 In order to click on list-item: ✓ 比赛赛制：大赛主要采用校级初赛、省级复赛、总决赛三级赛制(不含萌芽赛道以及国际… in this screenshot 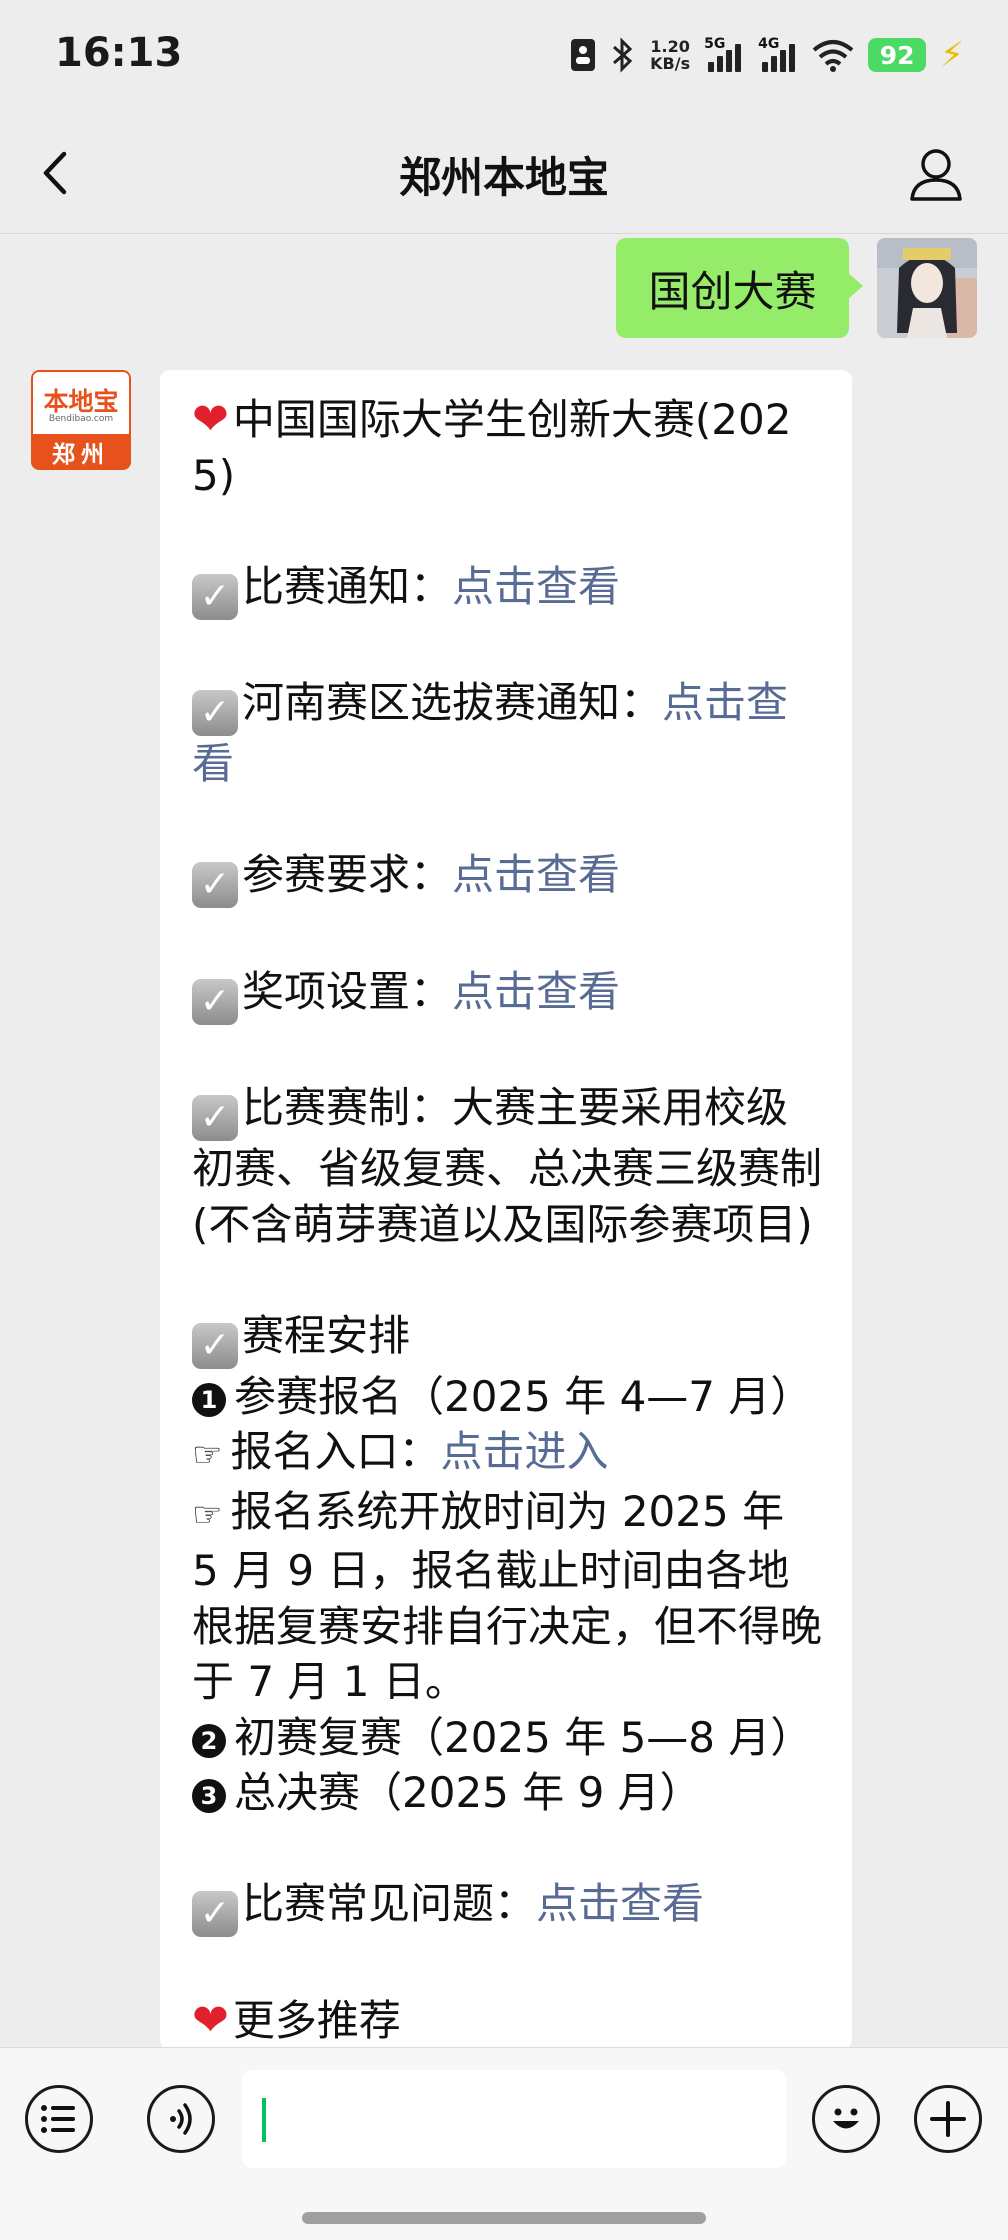, I will do `click(507, 1166)`.